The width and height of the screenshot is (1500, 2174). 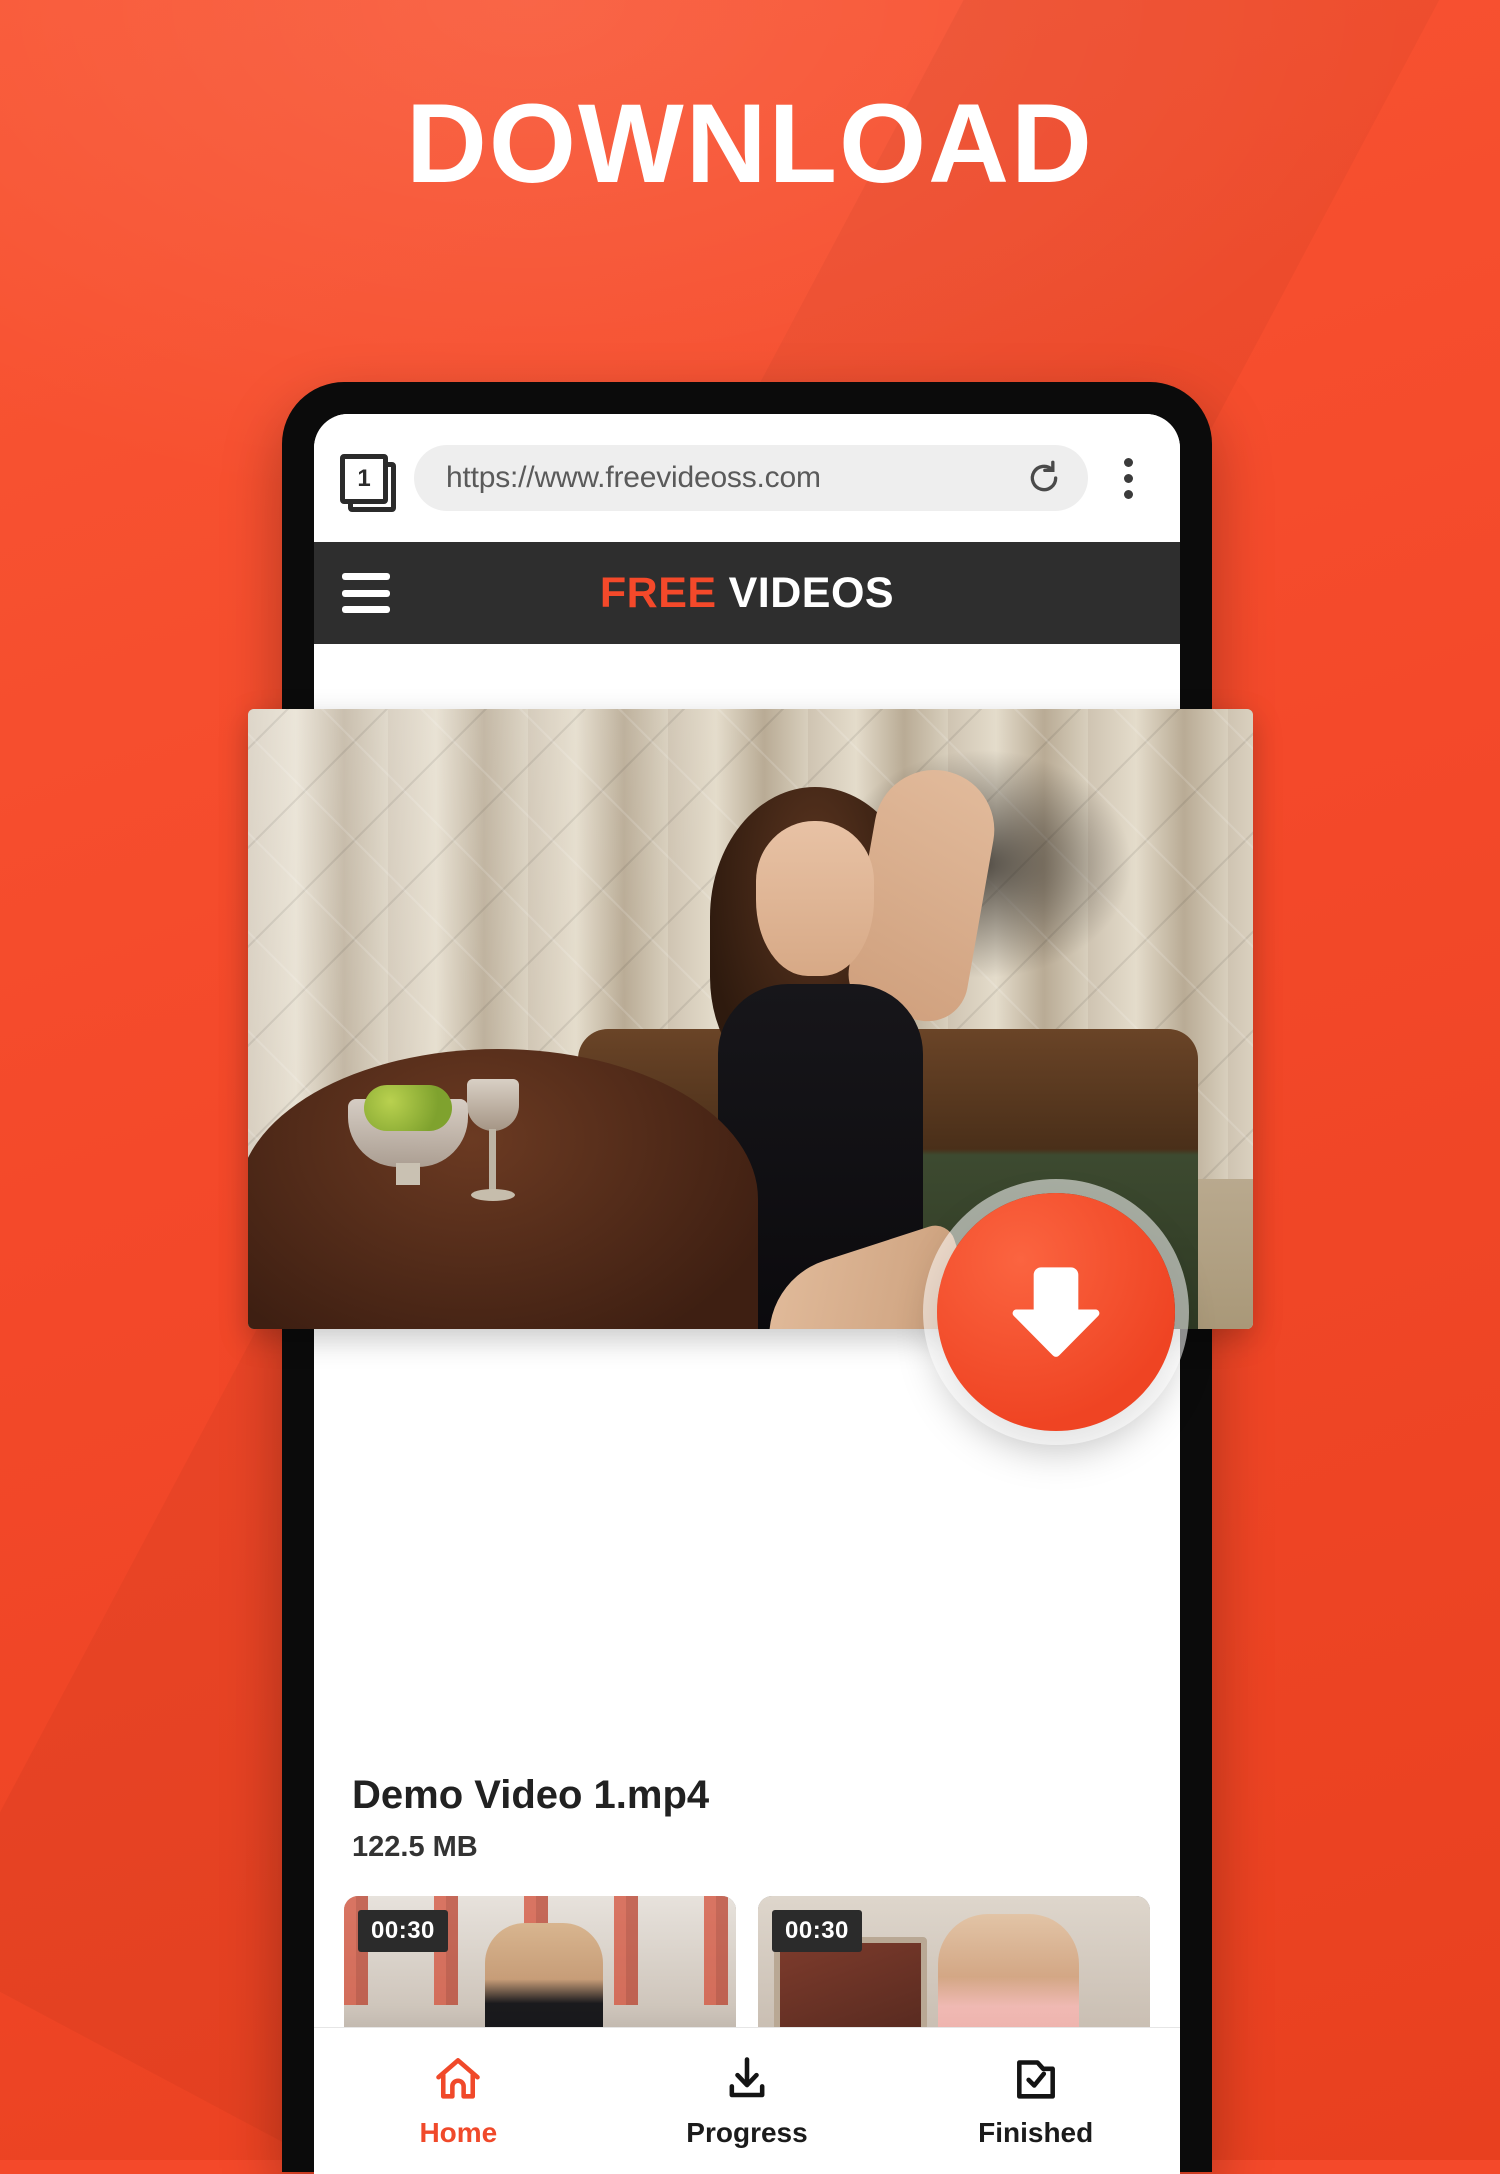 What do you see at coordinates (811, 592) in the screenshot?
I see `brand-word-videos: VIDEOS` at bounding box center [811, 592].